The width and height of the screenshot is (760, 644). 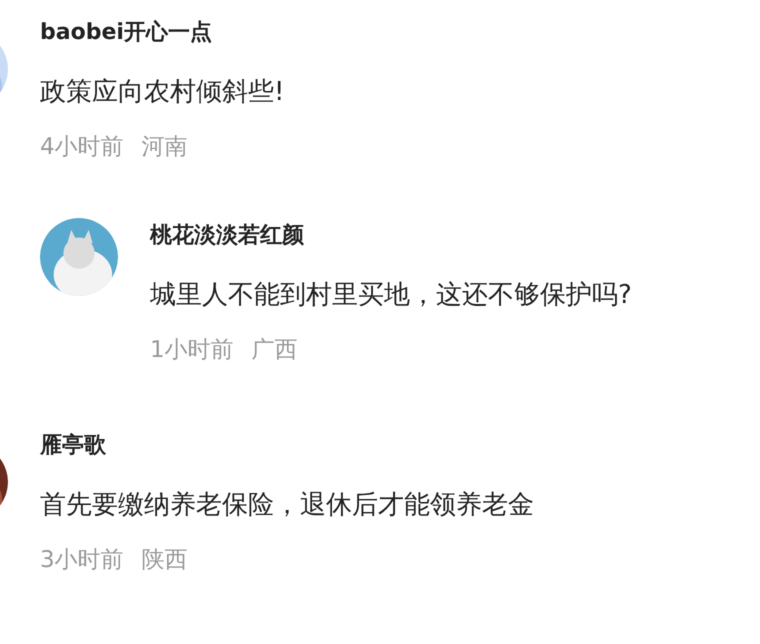 What do you see at coordinates (192, 350) in the screenshot?
I see `comment-time: 1小时前` at bounding box center [192, 350].